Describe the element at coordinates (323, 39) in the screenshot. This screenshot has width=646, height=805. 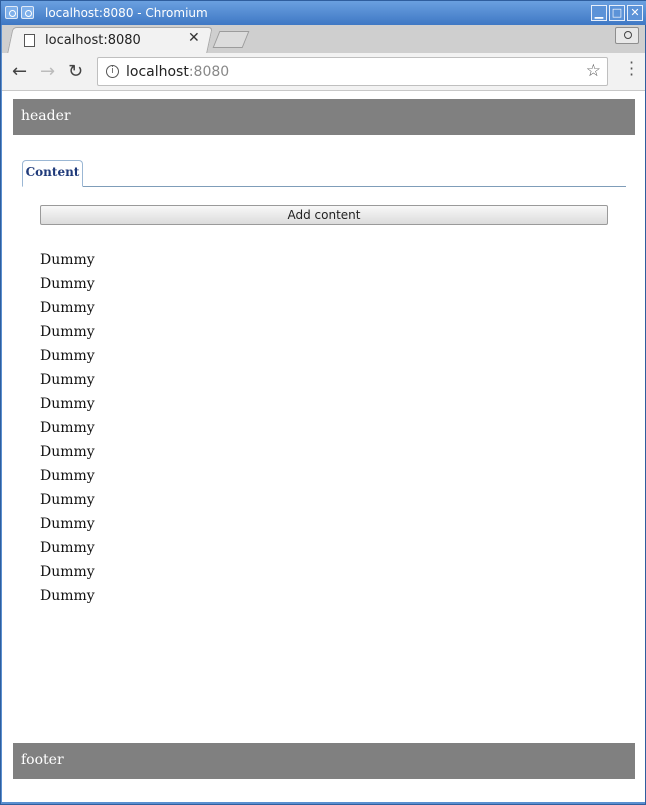
I see `tab-strip: localhost:8080 ✕` at that location.